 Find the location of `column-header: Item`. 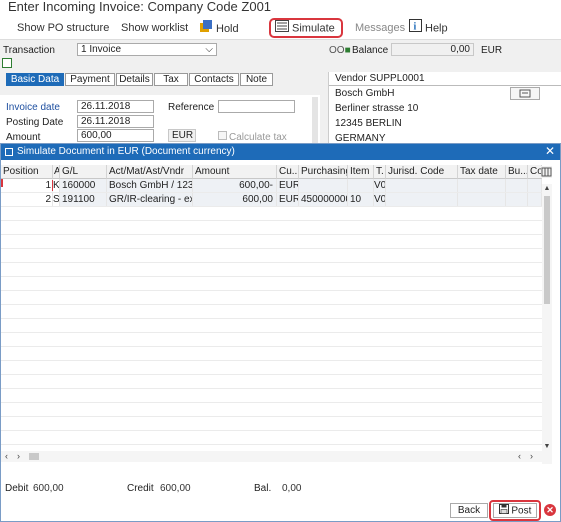

column-header: Item is located at coordinates (361, 172).